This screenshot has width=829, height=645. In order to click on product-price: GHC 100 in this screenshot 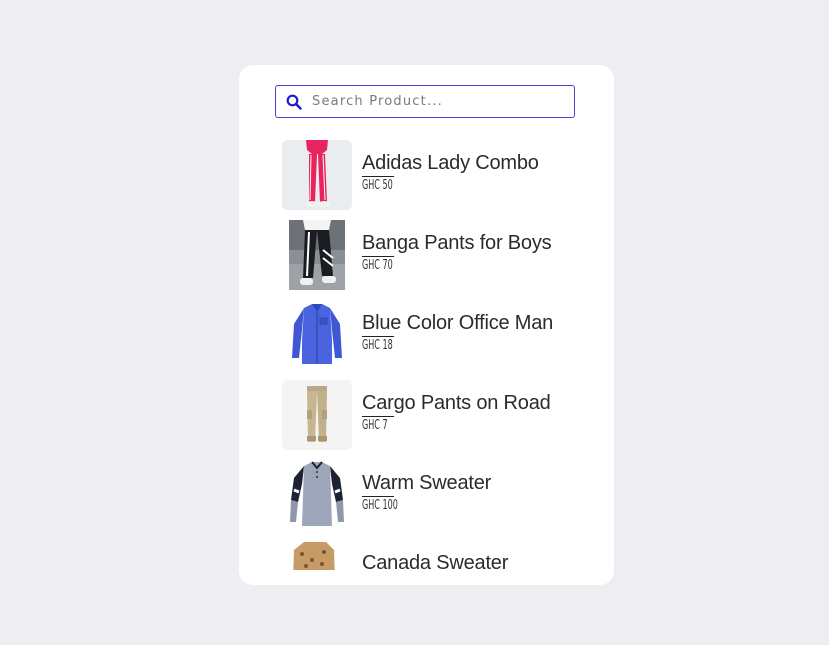, I will do `click(380, 505)`.